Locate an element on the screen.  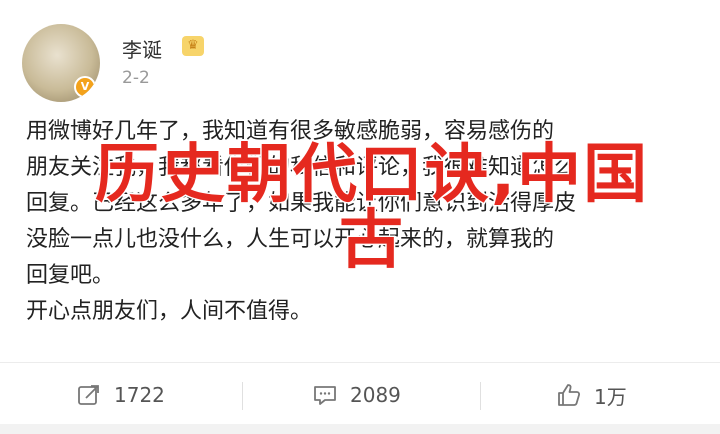
verified-v-icon: V is located at coordinates (85, 87).